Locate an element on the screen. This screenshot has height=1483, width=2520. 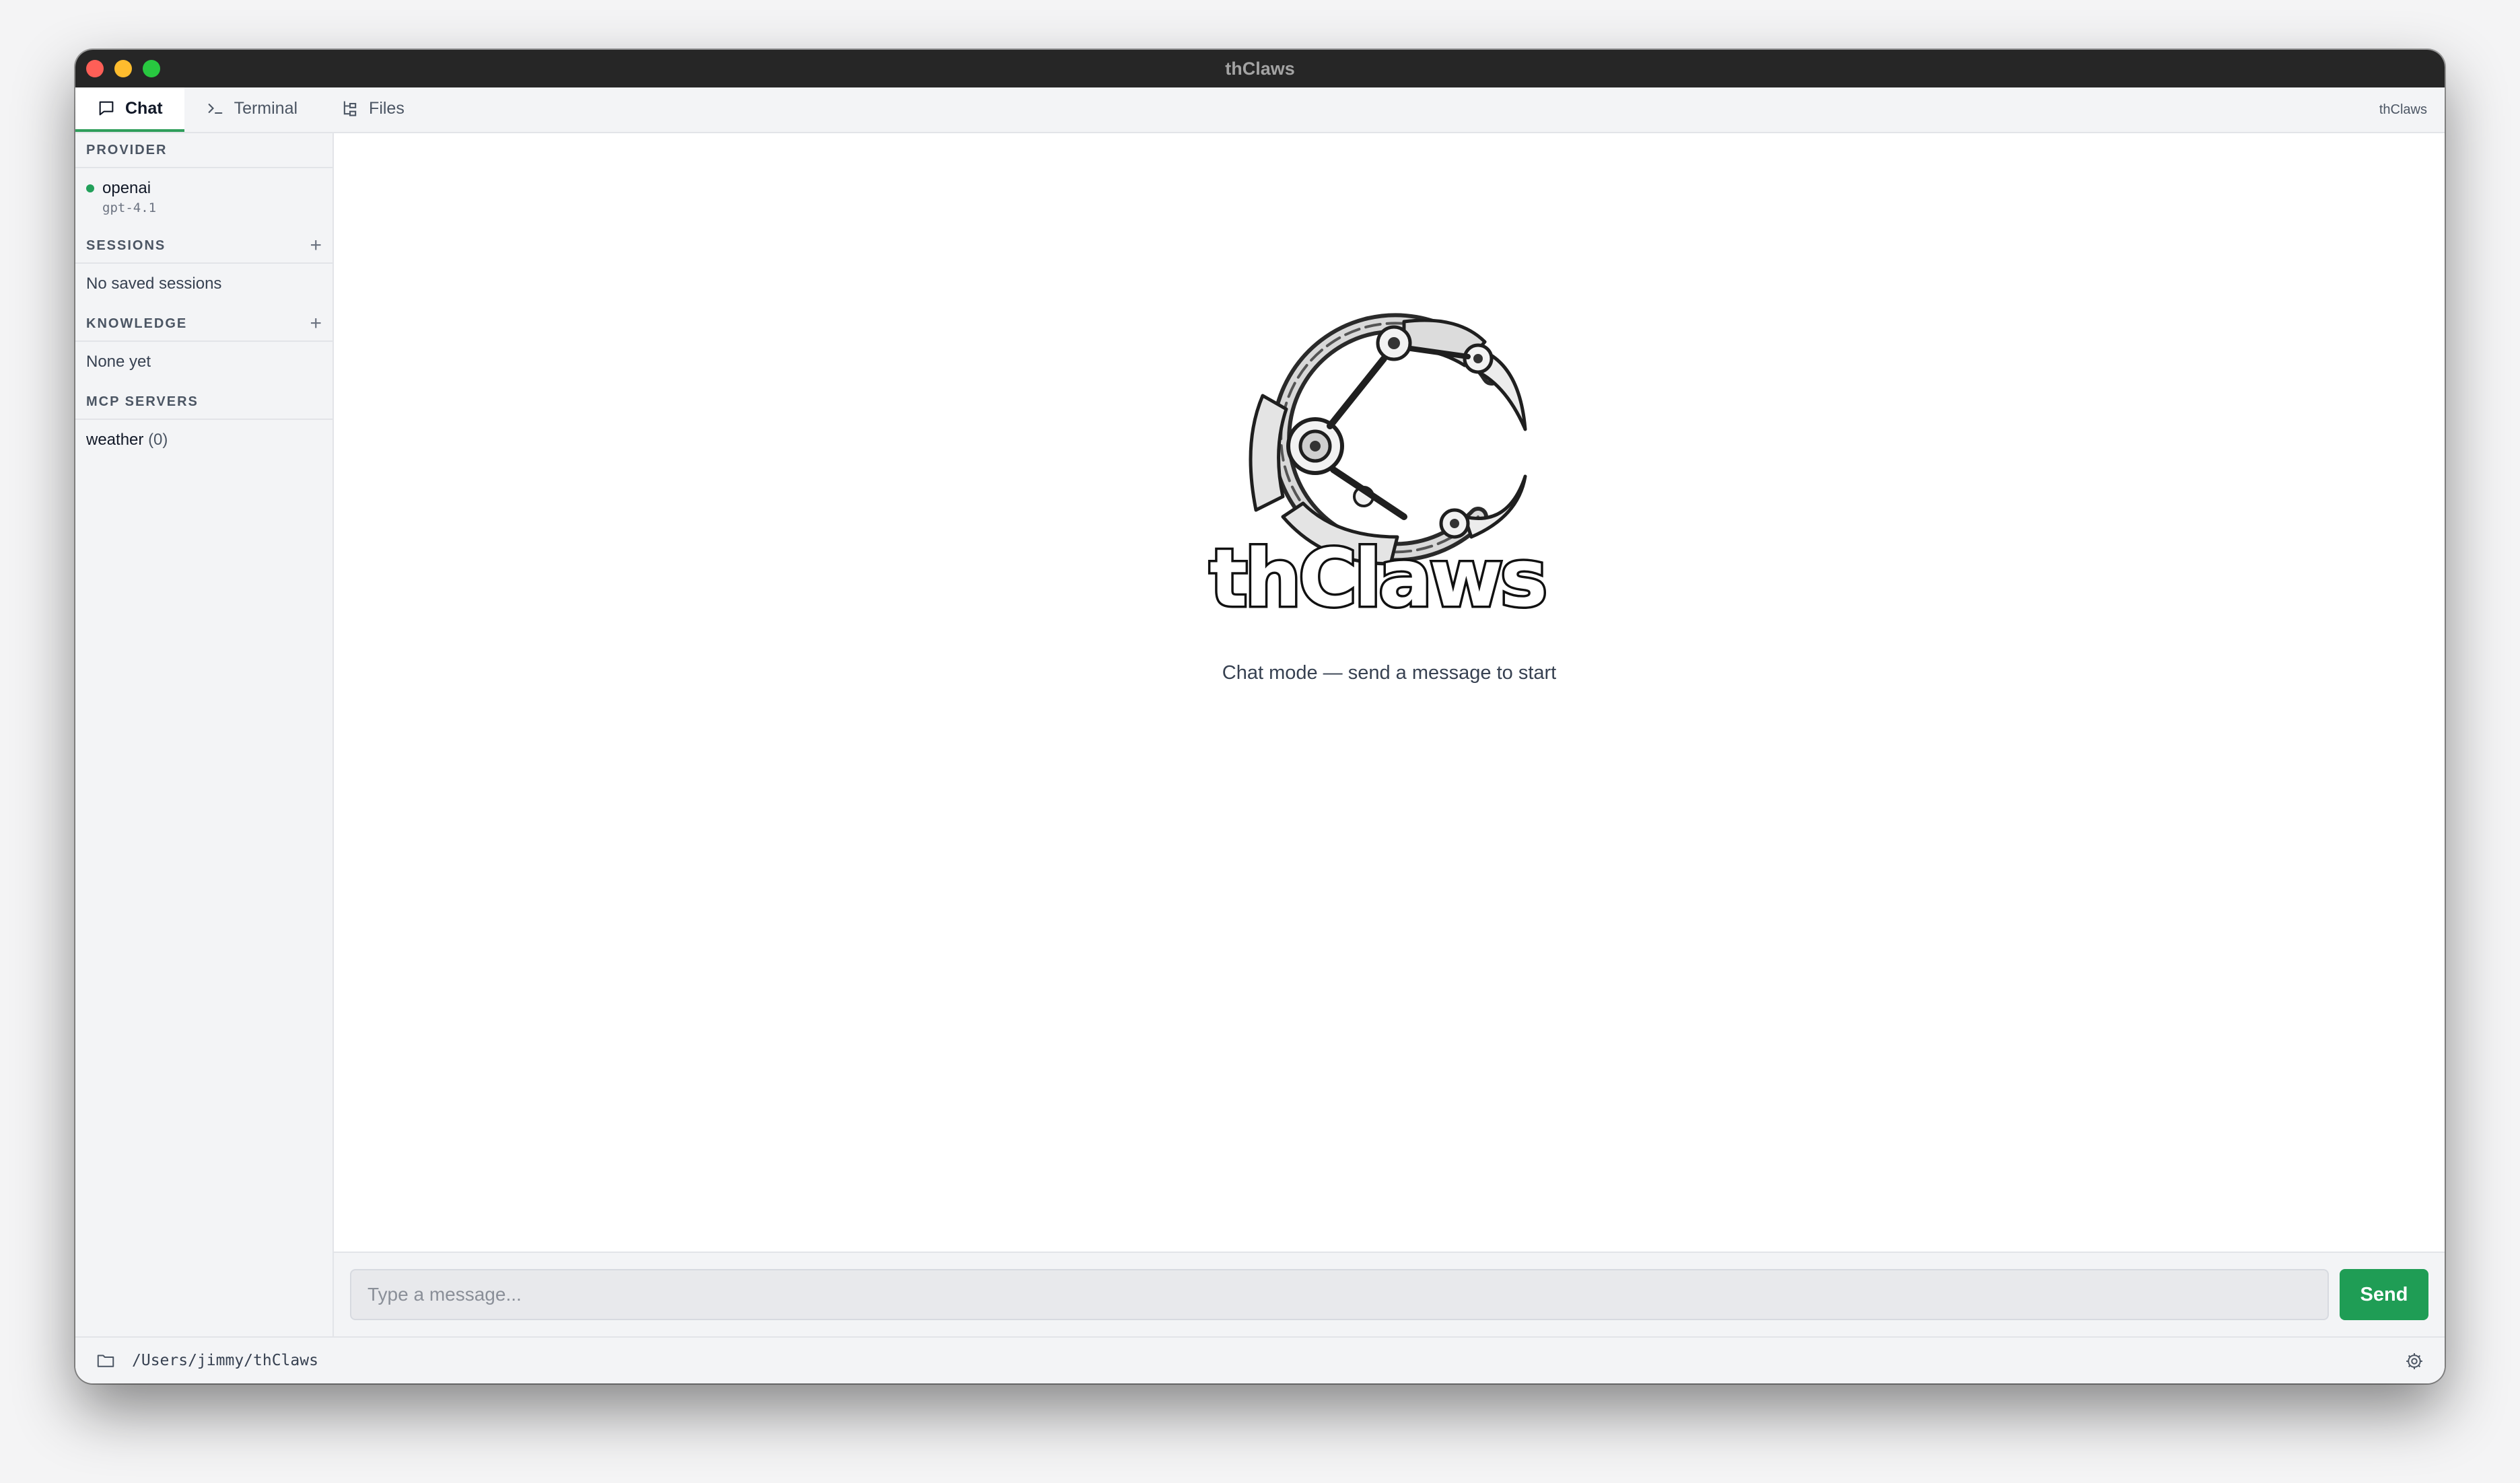
working-directory-path: /Users/jimmy/thClaws is located at coordinates (225, 1360).